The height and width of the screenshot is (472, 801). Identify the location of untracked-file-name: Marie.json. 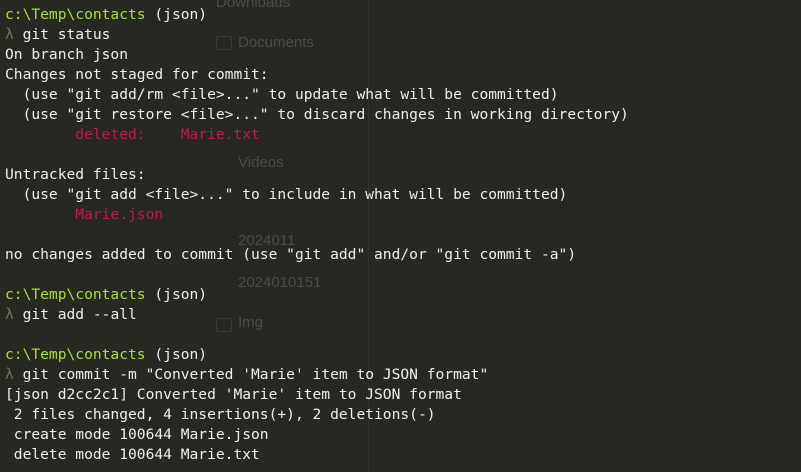
(119, 214).